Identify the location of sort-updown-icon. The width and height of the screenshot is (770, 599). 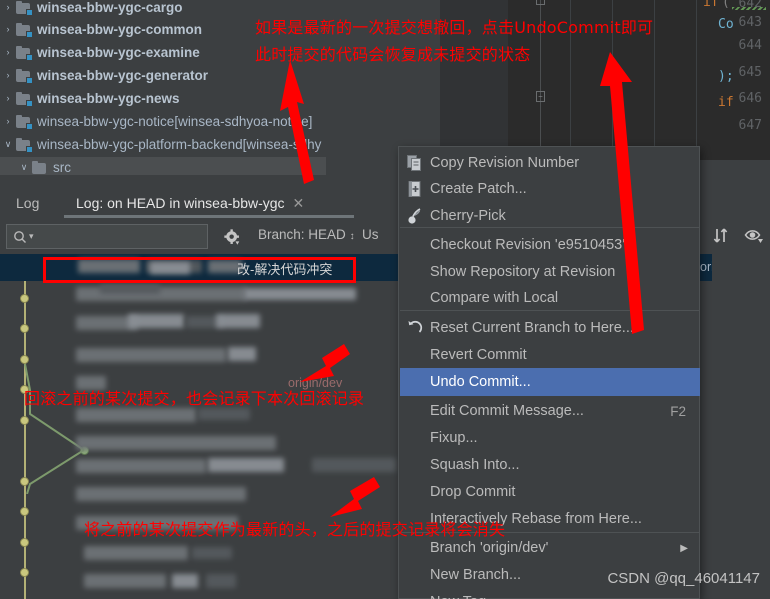
(722, 238).